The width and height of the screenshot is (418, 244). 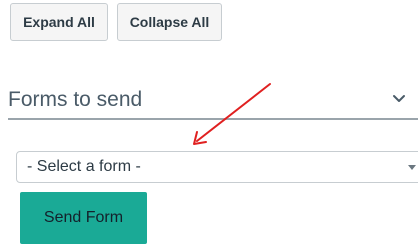 What do you see at coordinates (412, 167) in the screenshot?
I see `dropdown-arrow-icon` at bounding box center [412, 167].